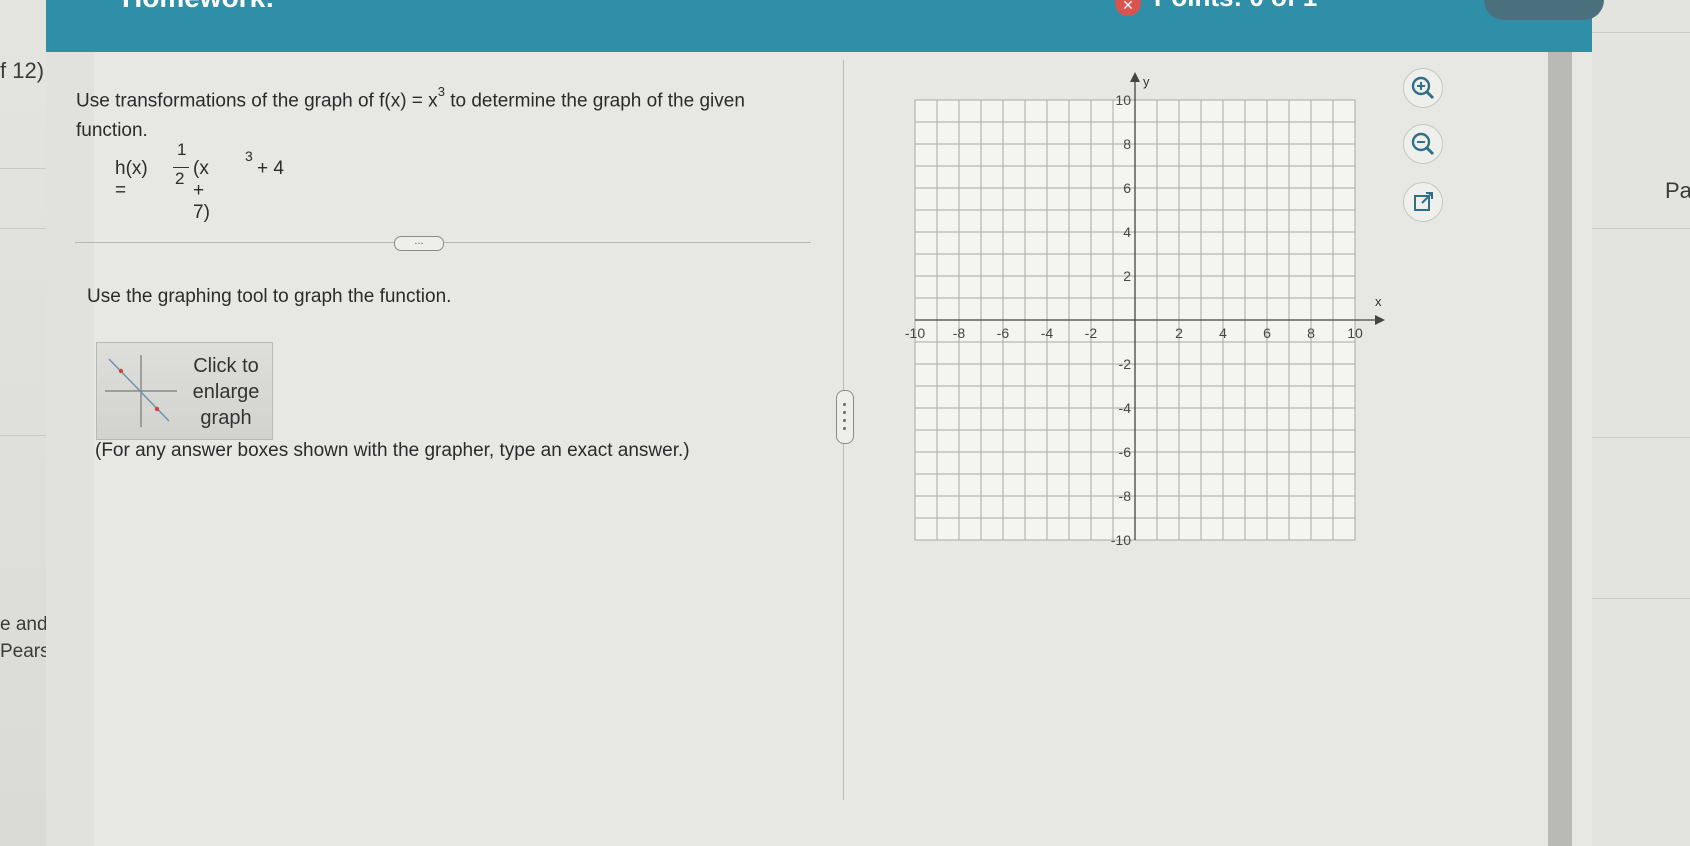 This screenshot has width=1690, height=846. Describe the element at coordinates (1146, 81) in the screenshot. I see `y-axis-label: y` at that location.